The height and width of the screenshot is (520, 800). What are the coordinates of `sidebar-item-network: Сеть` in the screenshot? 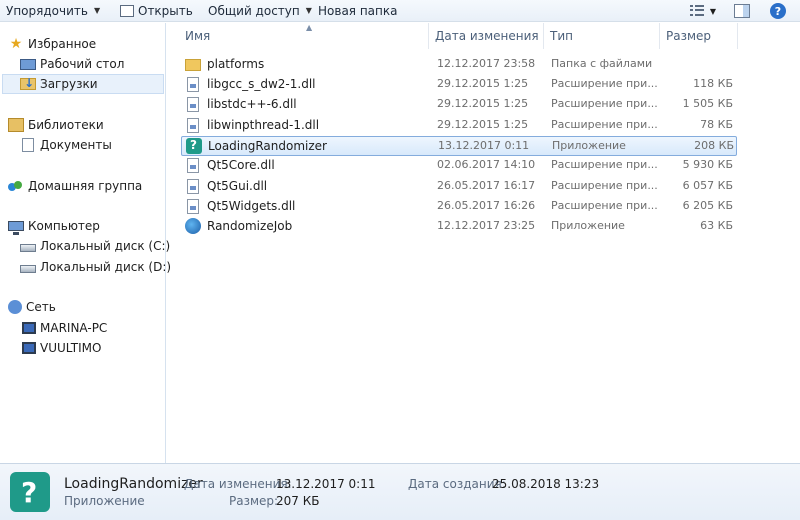 It's located at (32, 307).